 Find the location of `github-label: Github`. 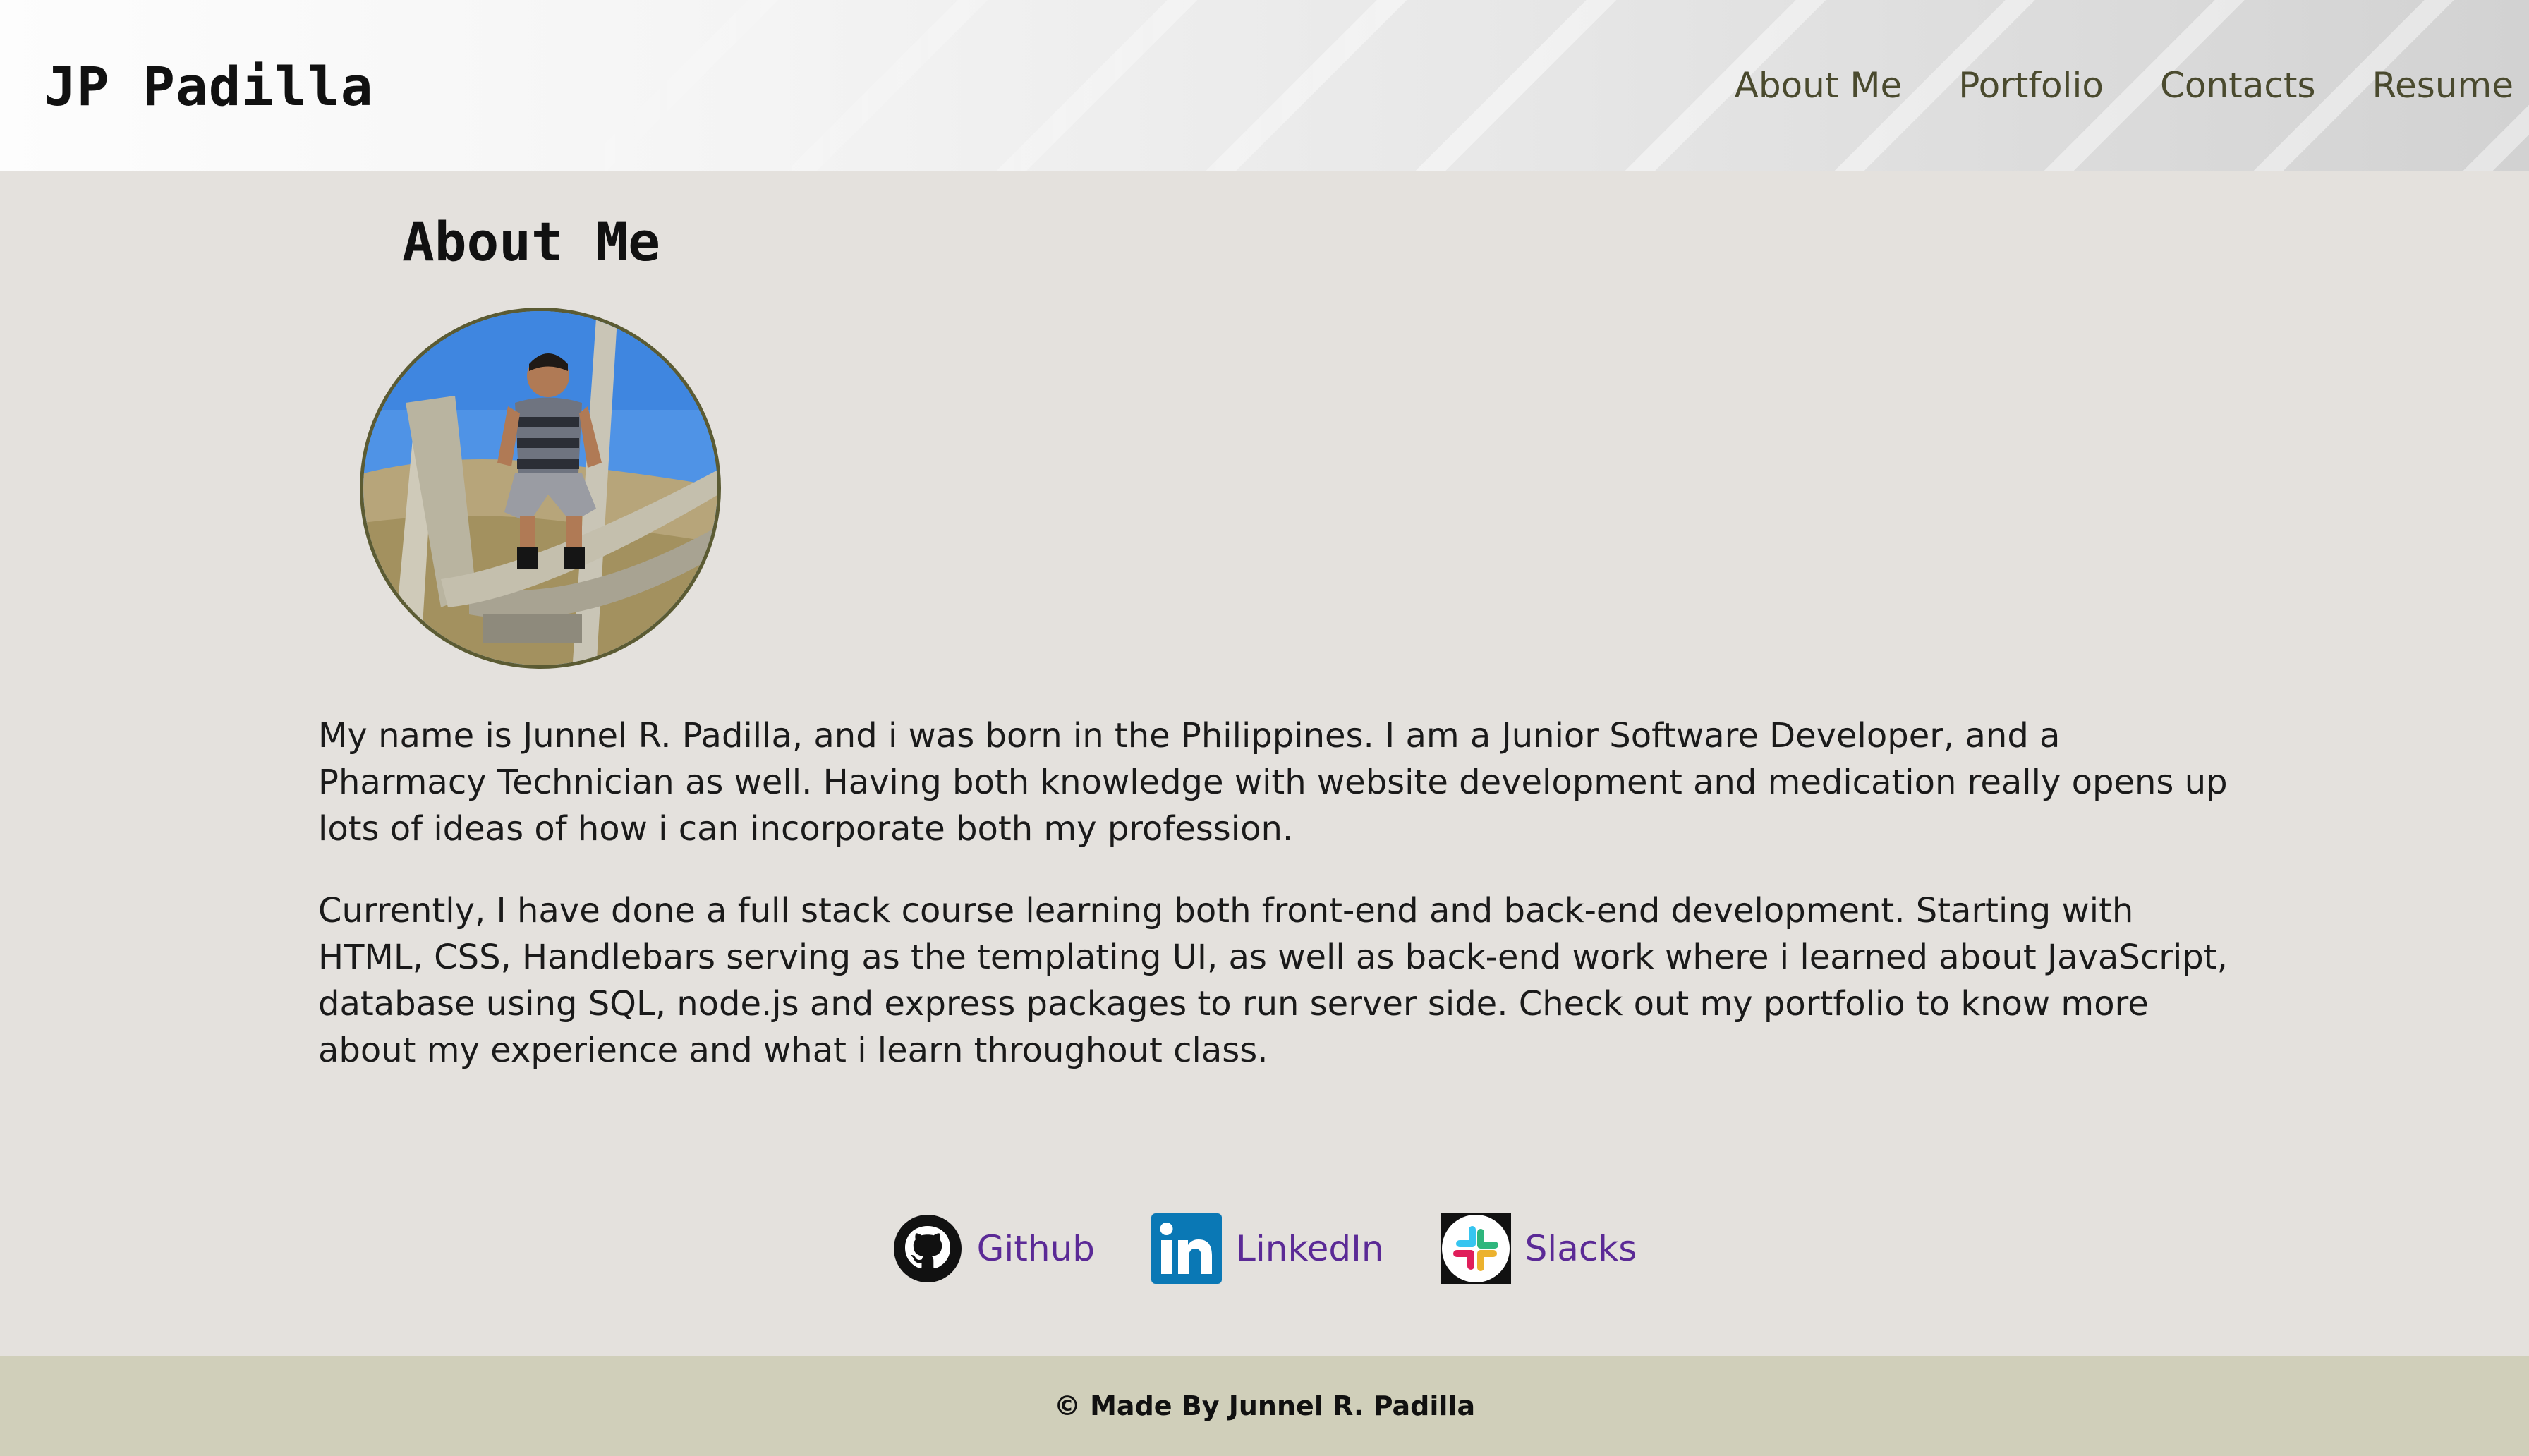

github-label: Github is located at coordinates (1036, 1249).